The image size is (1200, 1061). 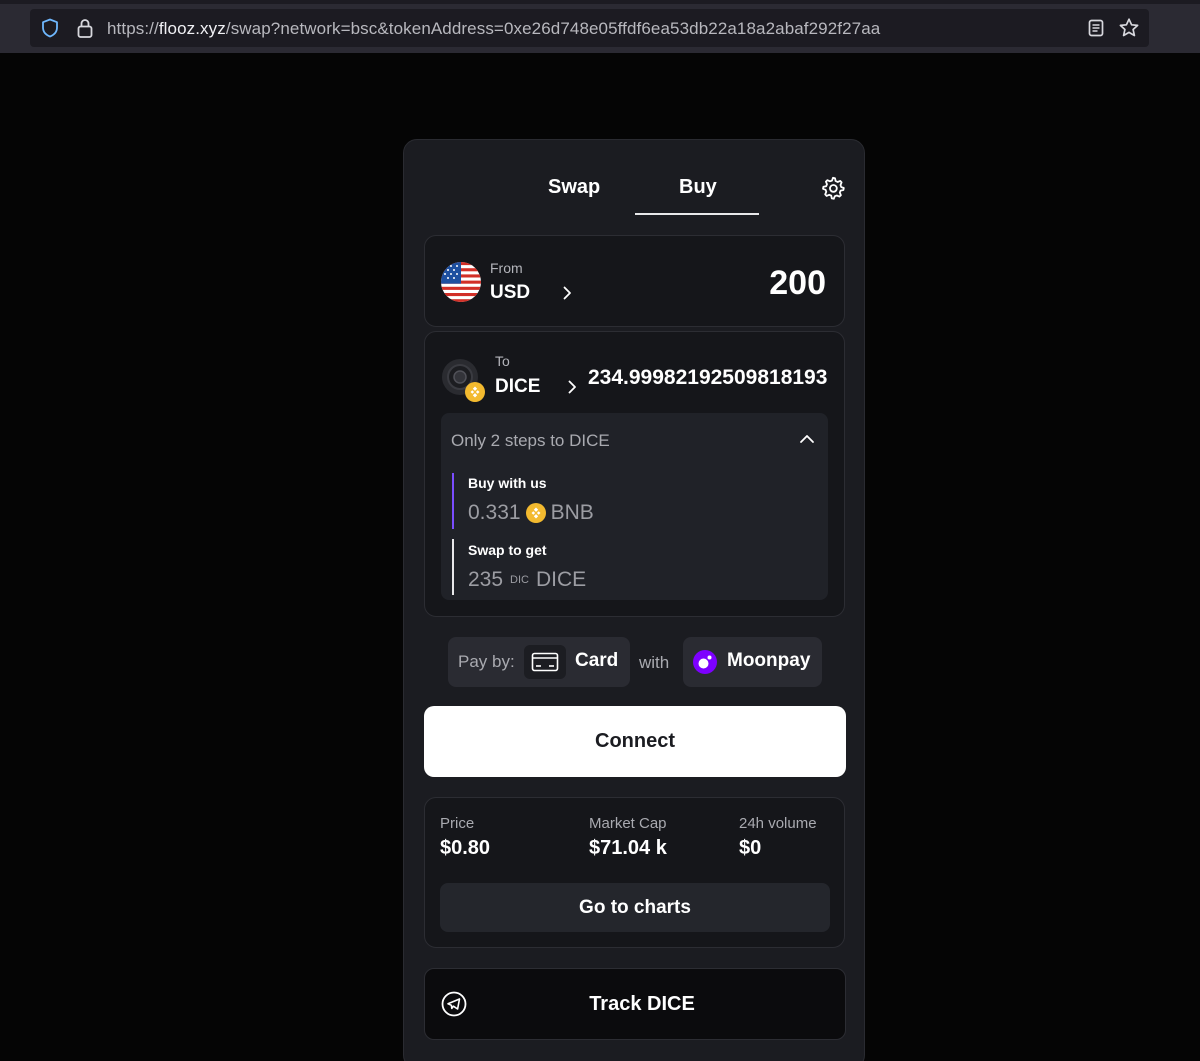 What do you see at coordinates (494, 512) in the screenshot?
I see `step1-amount: 0.331` at bounding box center [494, 512].